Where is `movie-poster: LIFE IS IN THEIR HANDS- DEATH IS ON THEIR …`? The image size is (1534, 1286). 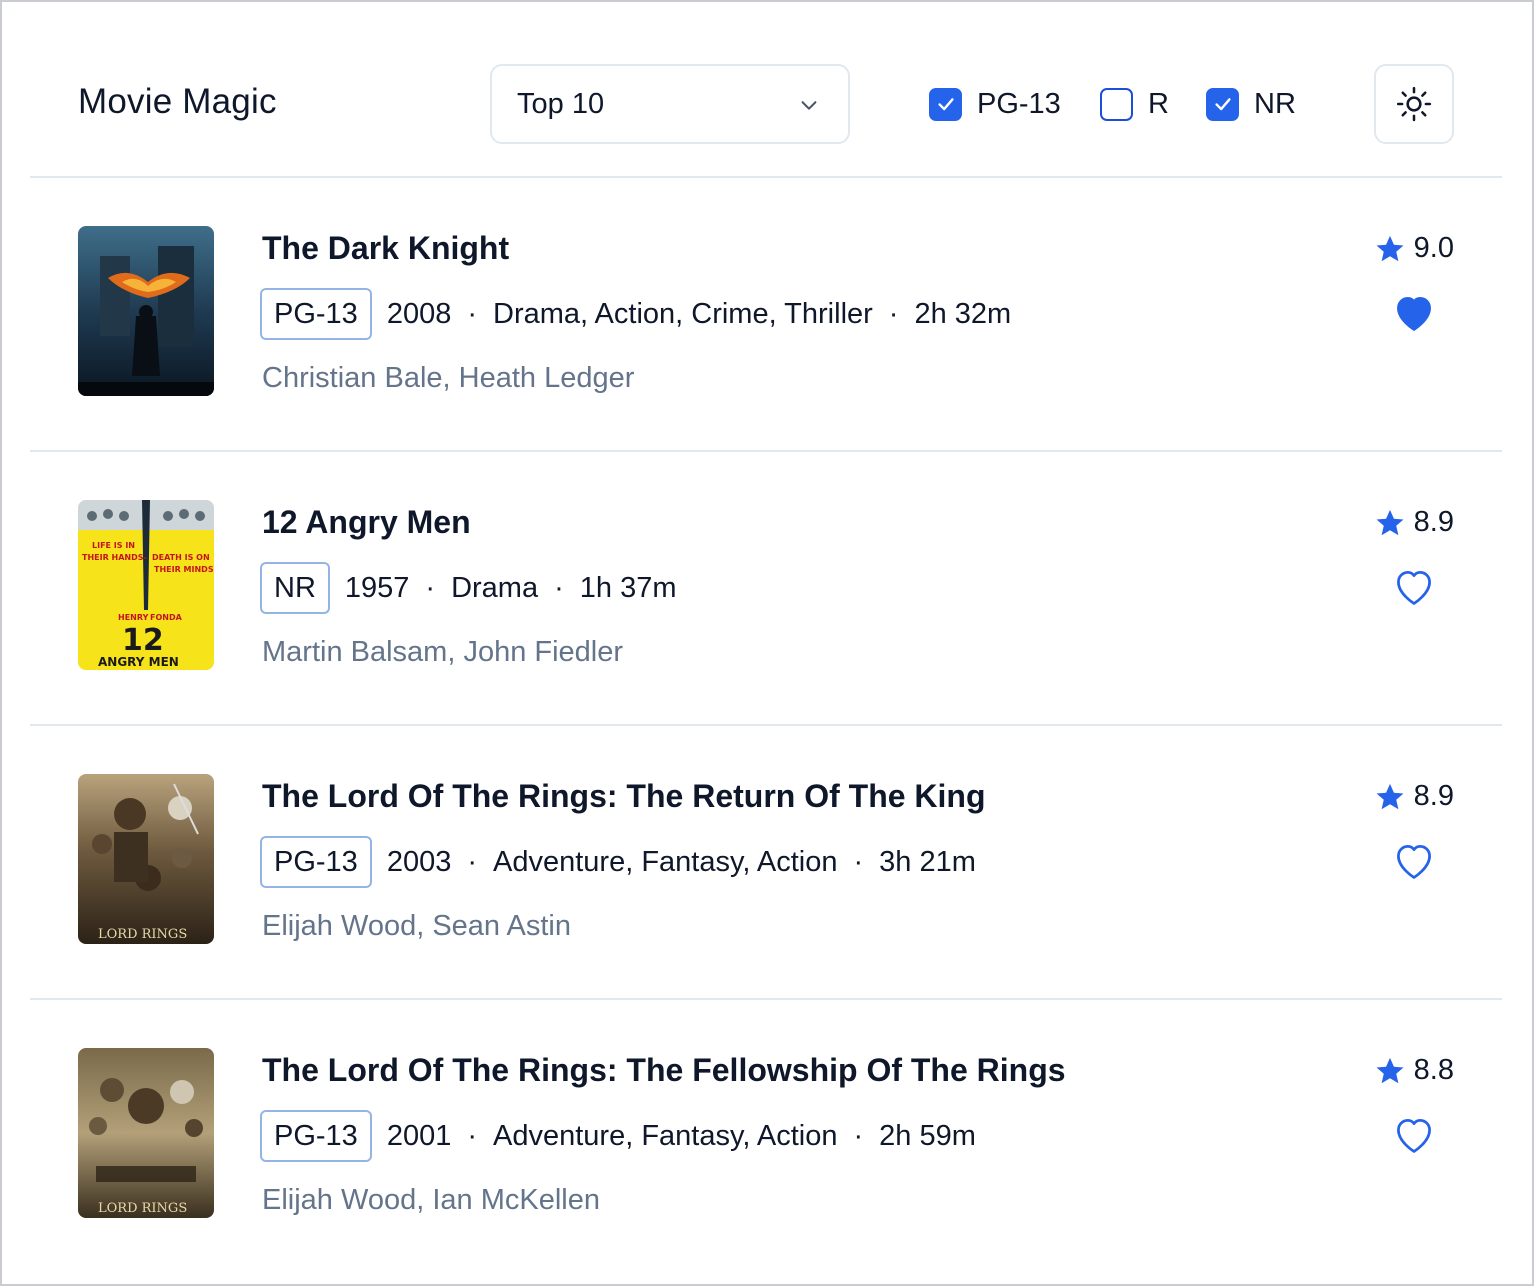 movie-poster: LIFE IS IN THEIR HANDS- DEATH IS ON THEIR … is located at coordinates (146, 585).